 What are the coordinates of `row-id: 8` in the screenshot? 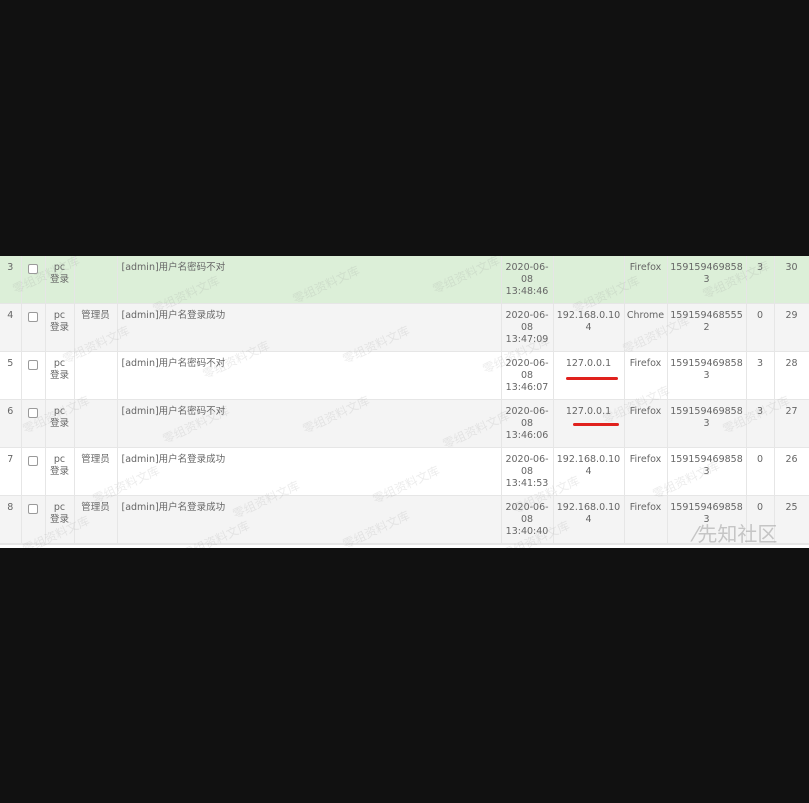 It's located at (11, 519).